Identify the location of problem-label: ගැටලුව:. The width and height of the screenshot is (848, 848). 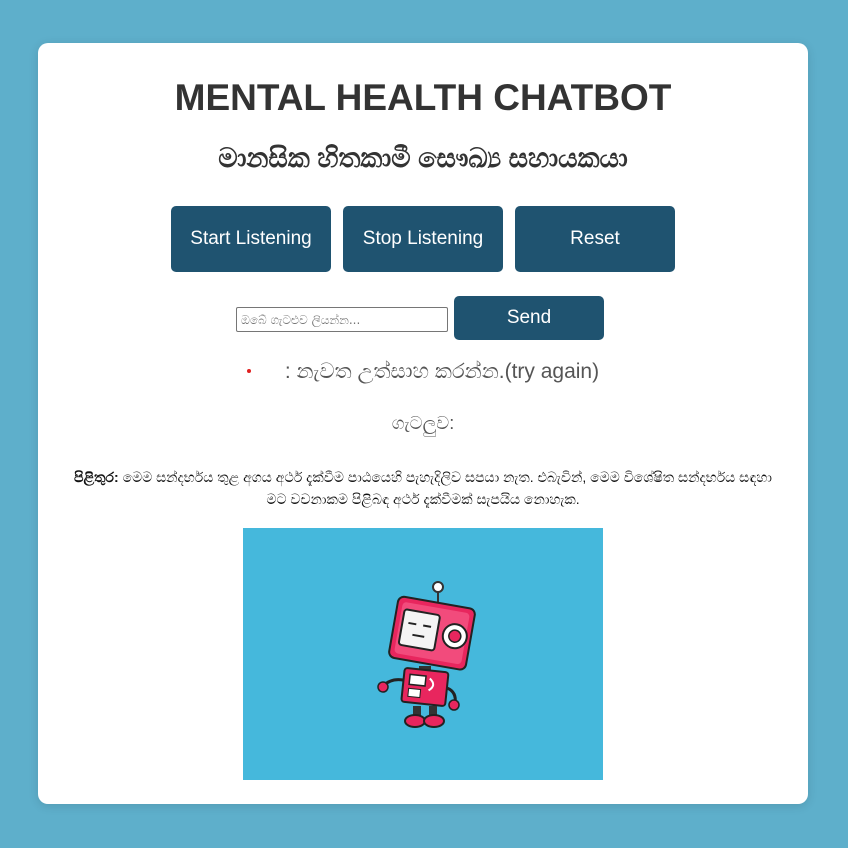
(423, 423).